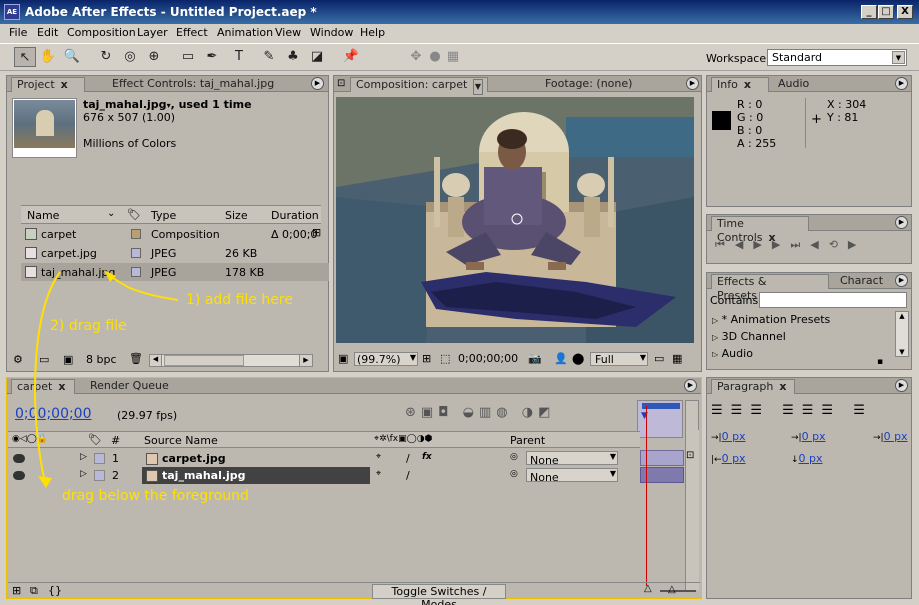  I want to click on annotation-add-file: 1) add file here, so click(239, 300).